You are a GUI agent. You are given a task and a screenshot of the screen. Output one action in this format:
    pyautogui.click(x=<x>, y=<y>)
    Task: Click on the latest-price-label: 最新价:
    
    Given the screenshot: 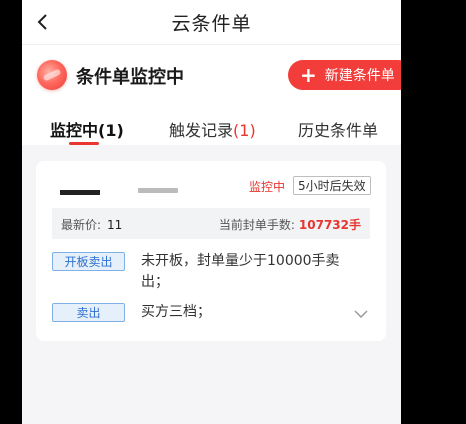 What is the action you would take?
    pyautogui.click(x=81, y=225)
    